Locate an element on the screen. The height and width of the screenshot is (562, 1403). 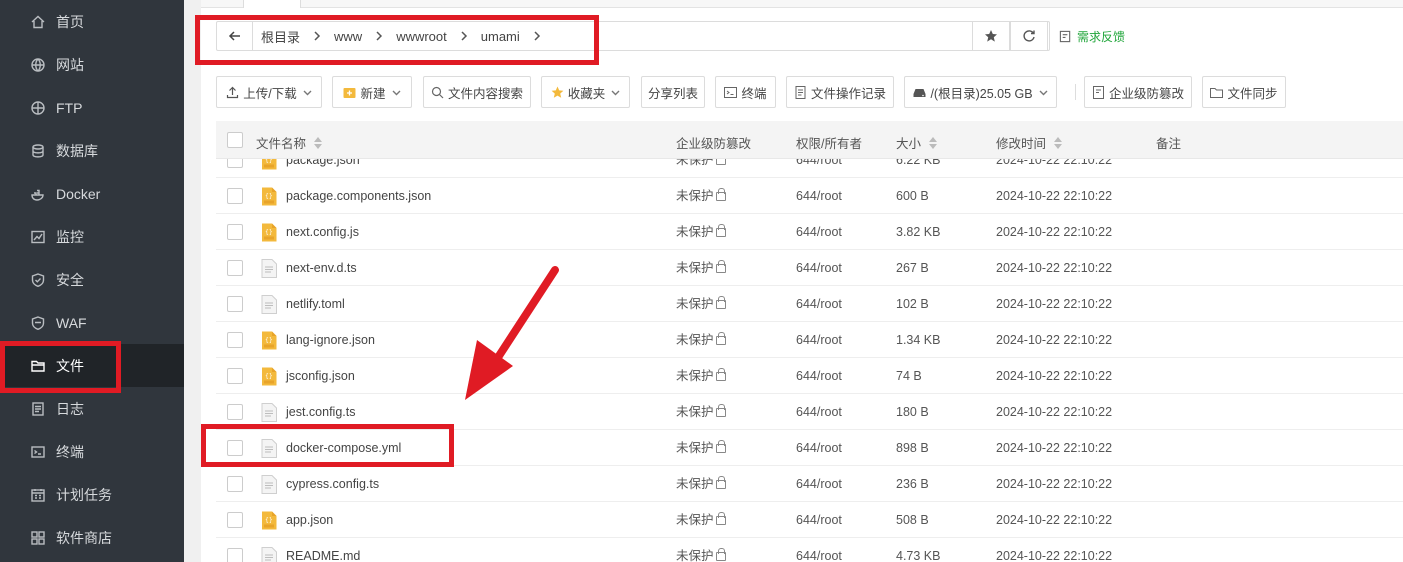
file-sync-button: 文件同步 is located at coordinates (1244, 92).